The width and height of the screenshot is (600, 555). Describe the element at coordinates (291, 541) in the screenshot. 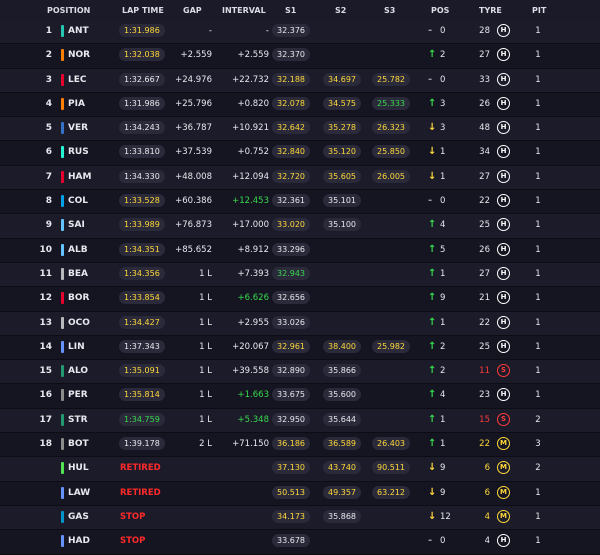

I see `sector-s1-pill: 33.678` at that location.